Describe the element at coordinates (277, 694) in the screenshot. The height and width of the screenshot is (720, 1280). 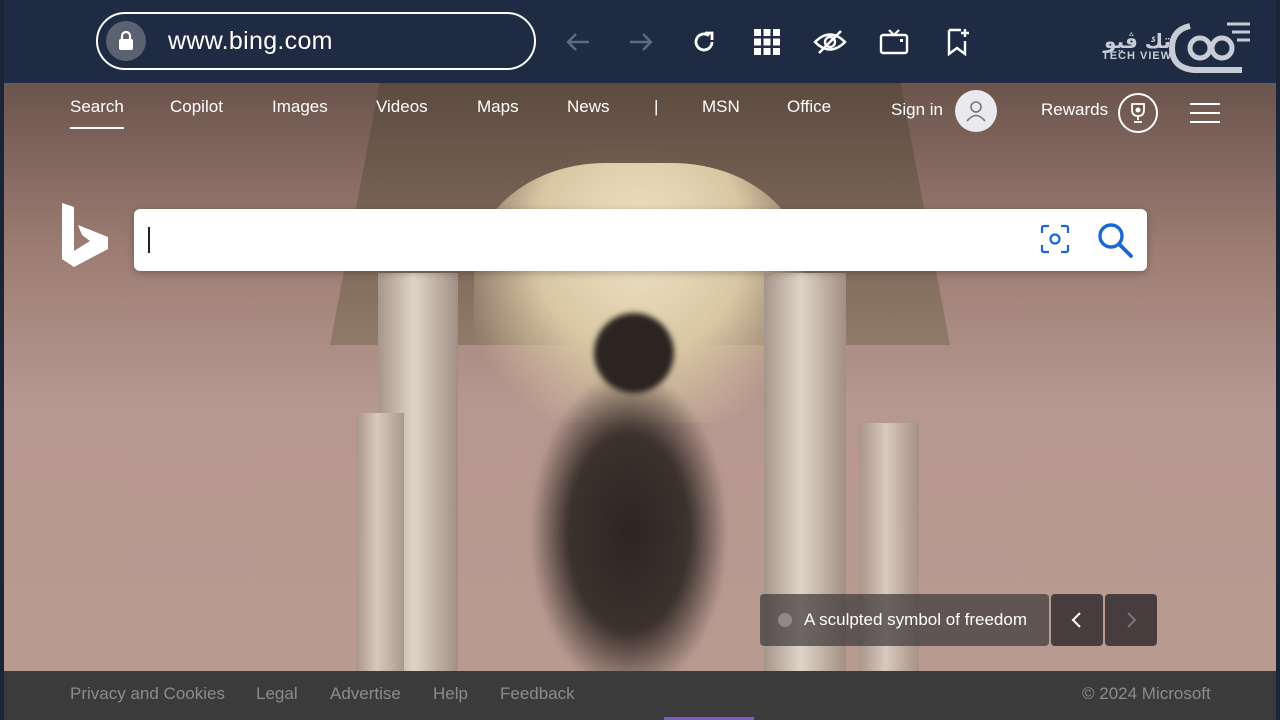
I see `footer-legal-link: Legal` at that location.